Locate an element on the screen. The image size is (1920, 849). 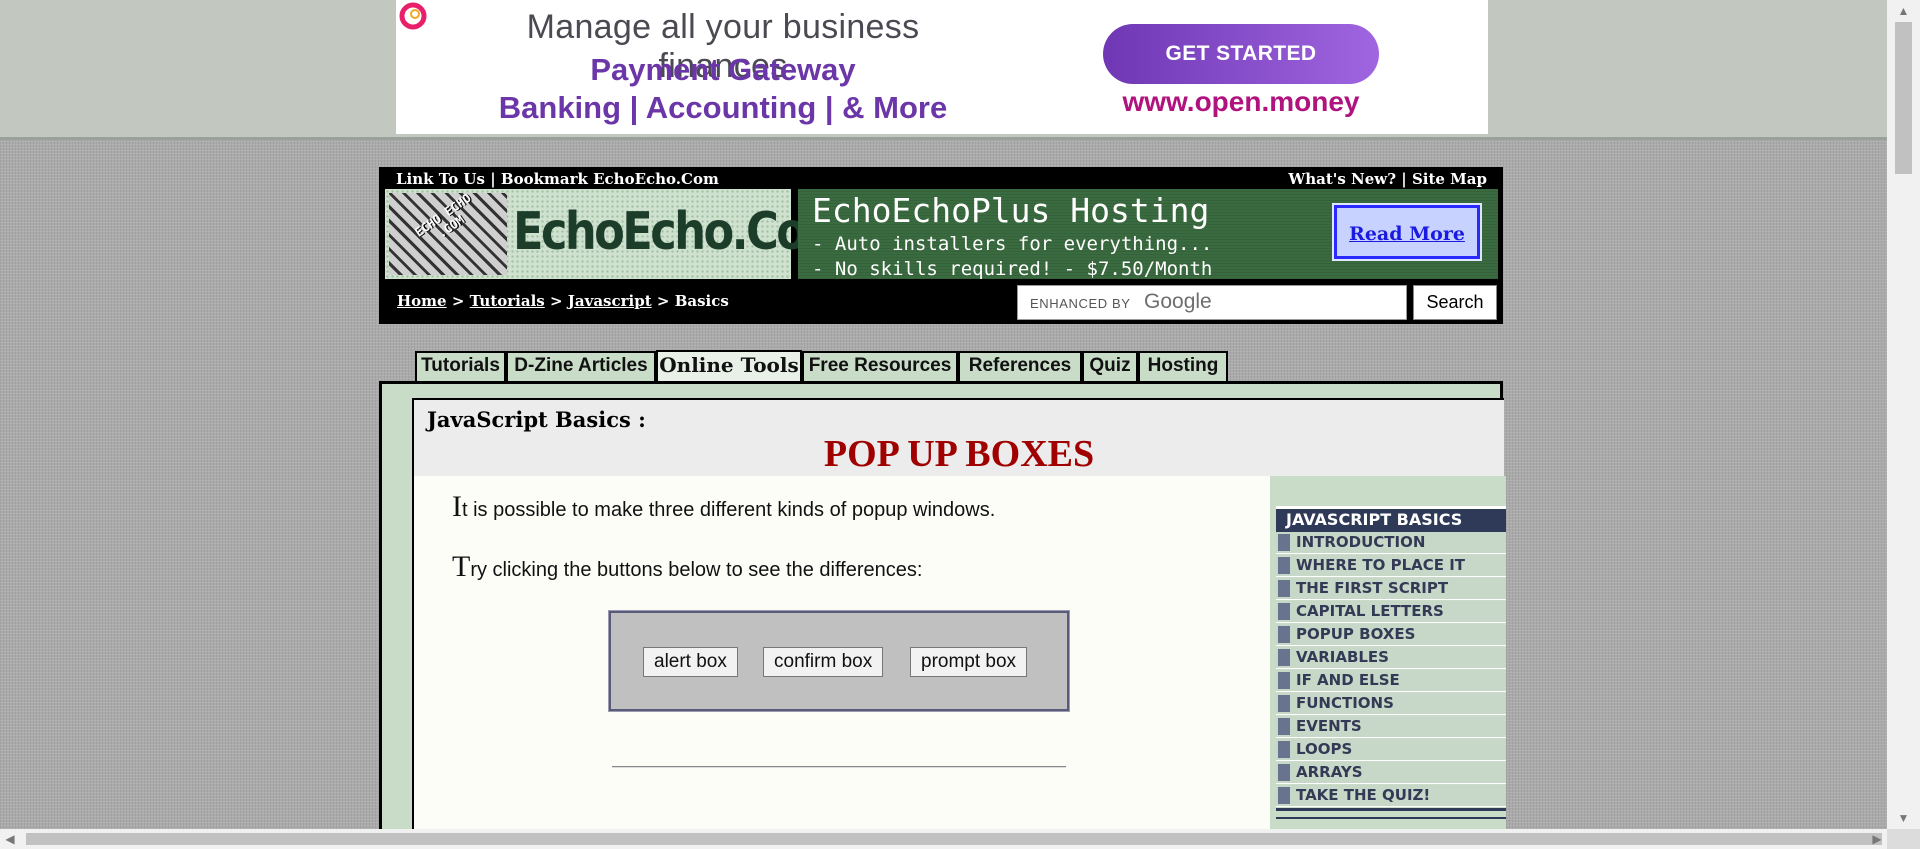
sidebar-heading: JAVASCRIPT BASICS is located at coordinates (1391, 519).